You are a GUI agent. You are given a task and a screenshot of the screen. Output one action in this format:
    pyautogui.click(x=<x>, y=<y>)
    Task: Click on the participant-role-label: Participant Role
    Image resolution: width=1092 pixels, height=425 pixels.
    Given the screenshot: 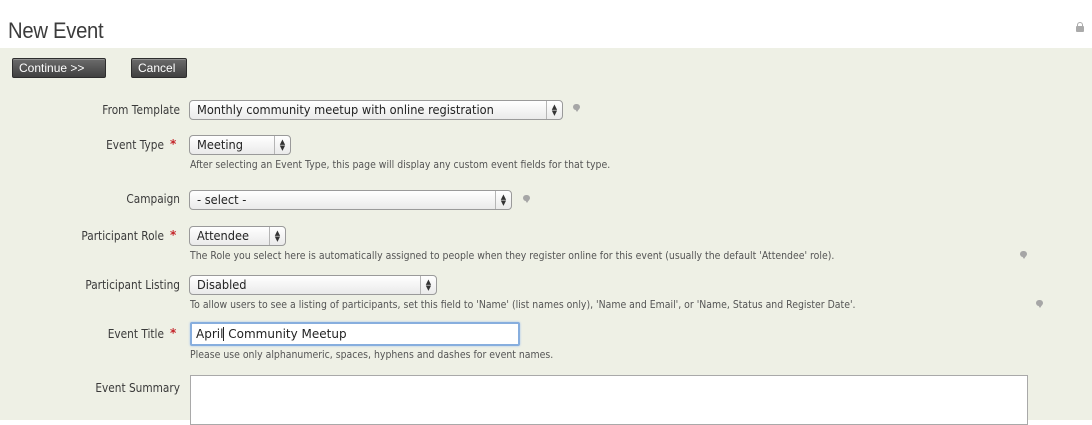 What is the action you would take?
    pyautogui.click(x=122, y=236)
    